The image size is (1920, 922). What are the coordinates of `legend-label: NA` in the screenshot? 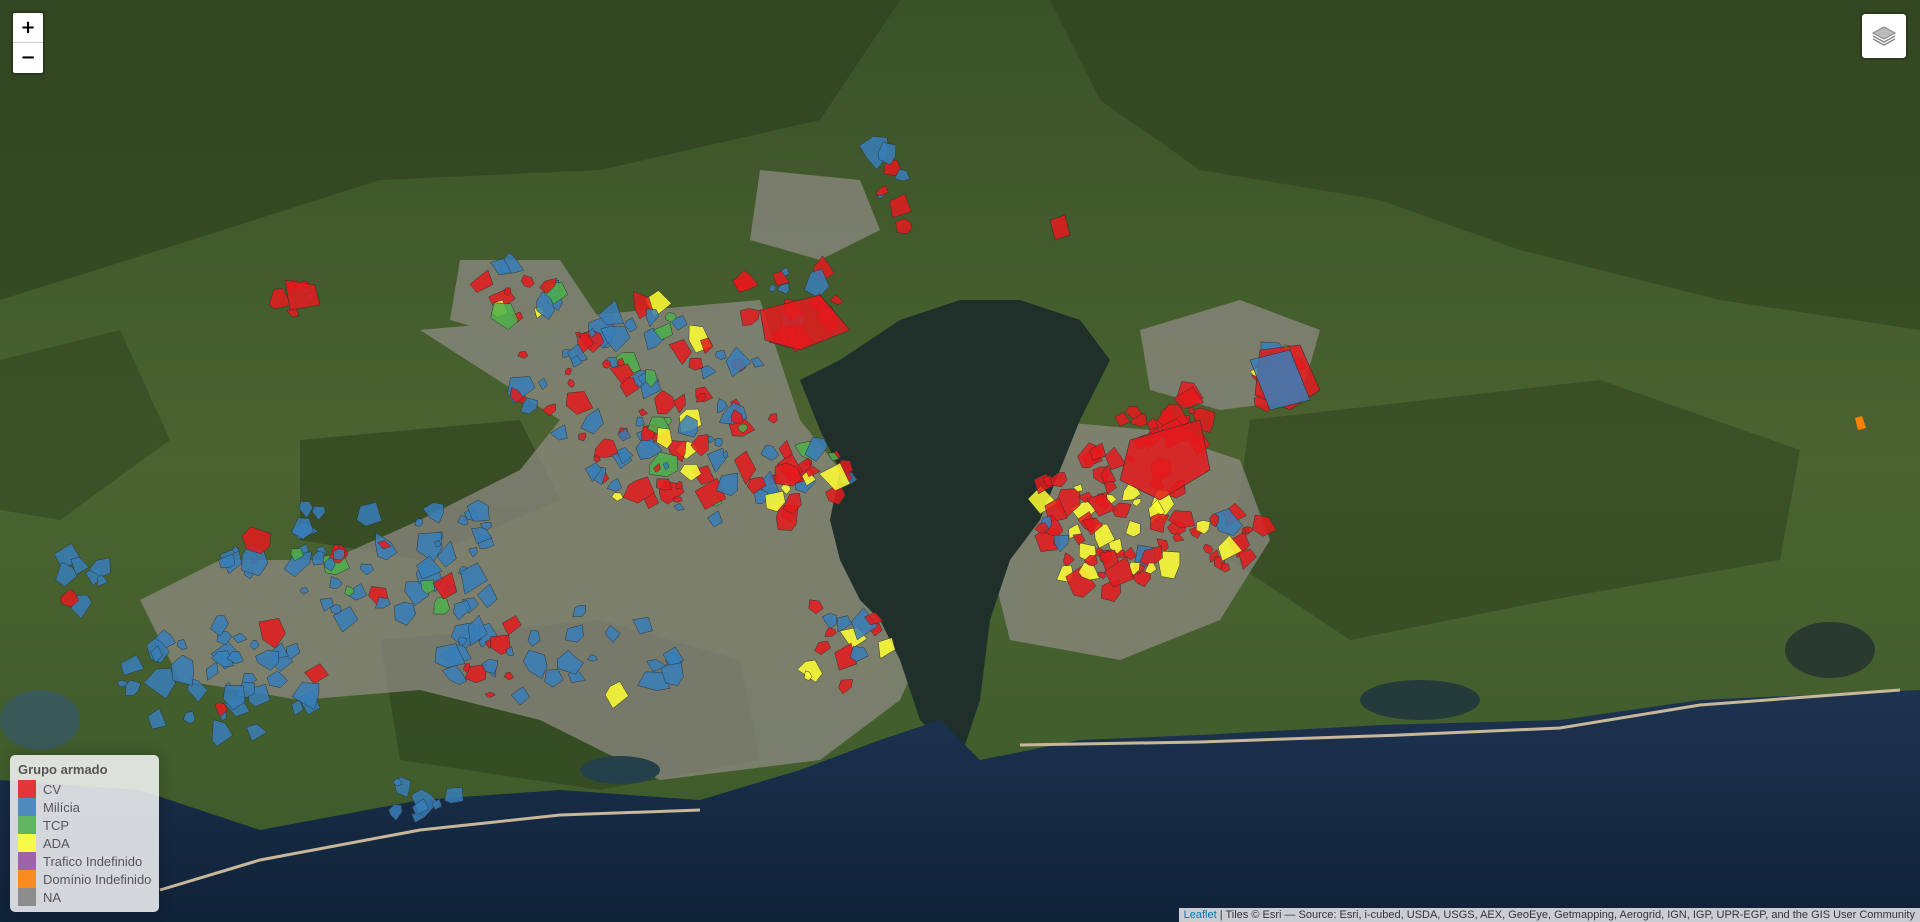 It's located at (52, 897).